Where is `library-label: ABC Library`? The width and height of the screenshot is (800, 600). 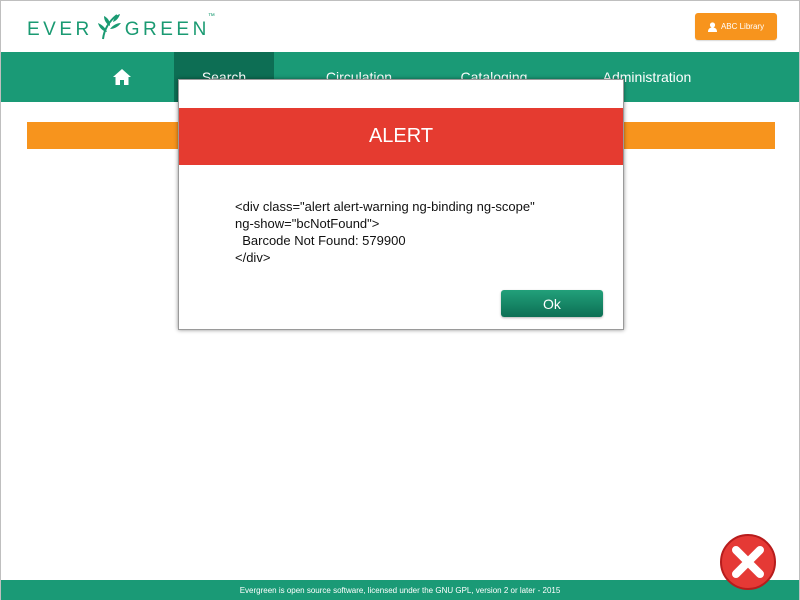 library-label: ABC Library is located at coordinates (742, 26).